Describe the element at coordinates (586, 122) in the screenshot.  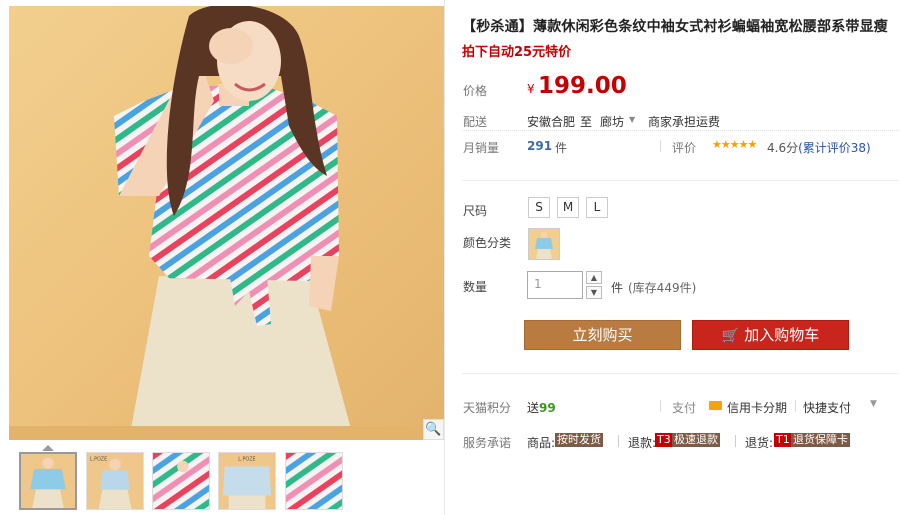
I see `delivery-to-word: 至` at that location.